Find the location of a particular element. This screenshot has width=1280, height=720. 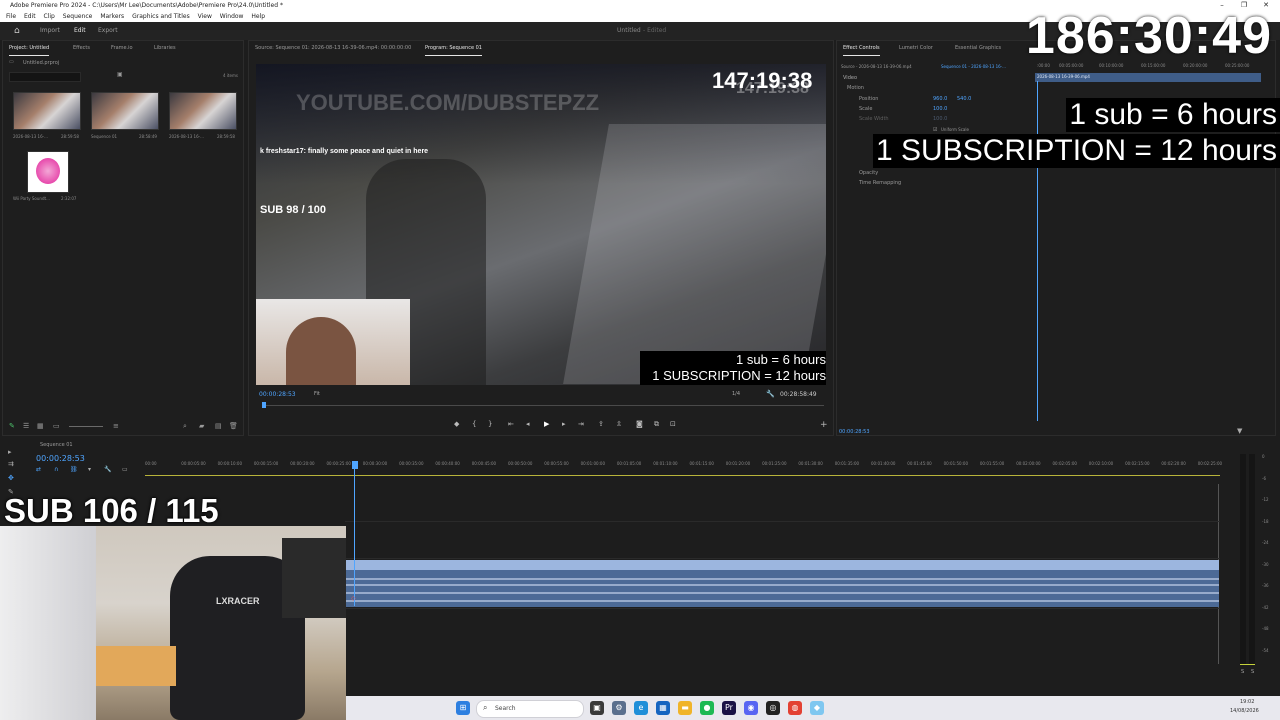

selection-tool-icon: ▸ is located at coordinates (10, 452).